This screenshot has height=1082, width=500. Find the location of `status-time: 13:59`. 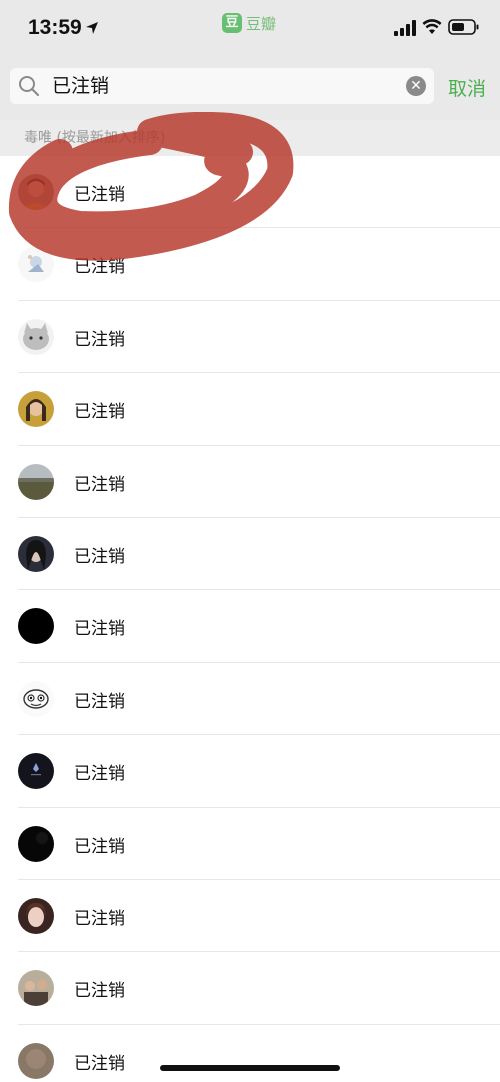

status-time: 13:59 is located at coordinates (55, 27).